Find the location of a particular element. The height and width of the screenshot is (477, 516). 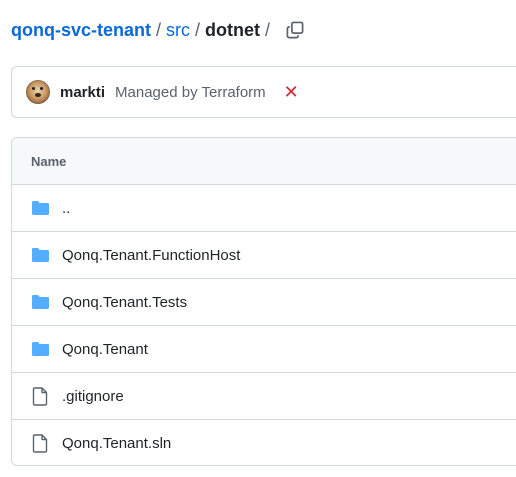

commit-message-link: Managed by Terraform is located at coordinates (190, 92).